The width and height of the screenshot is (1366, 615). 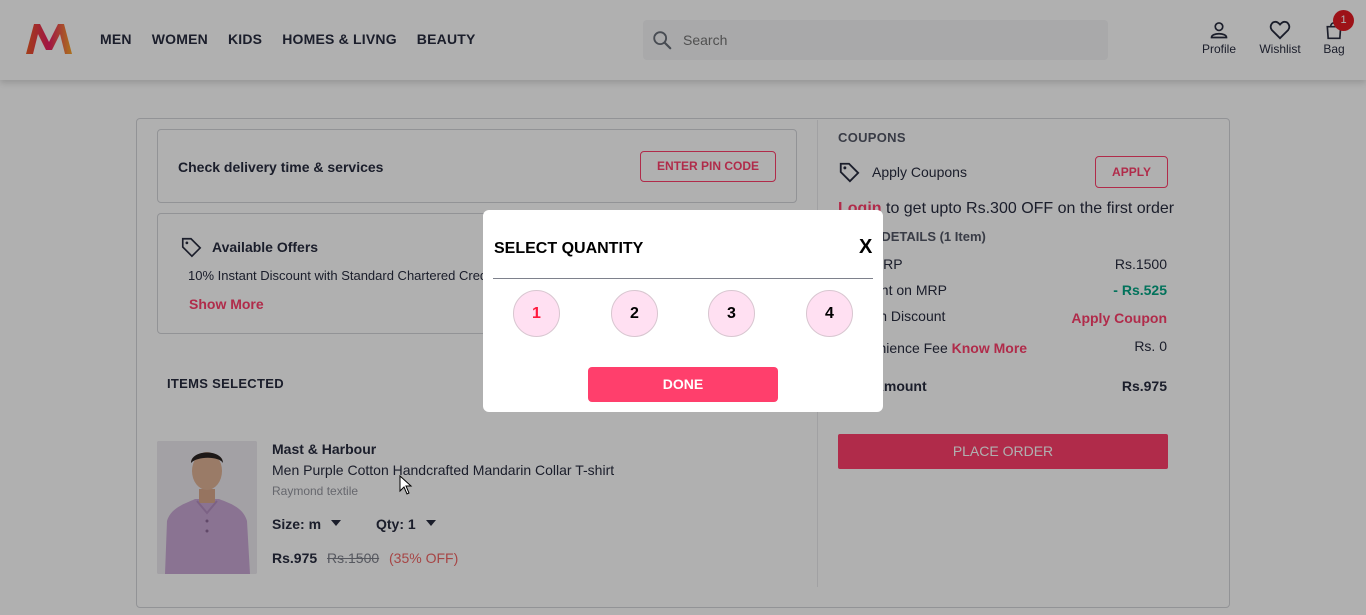 What do you see at coordinates (829, 313) in the screenshot?
I see `qty-option-4: 4` at bounding box center [829, 313].